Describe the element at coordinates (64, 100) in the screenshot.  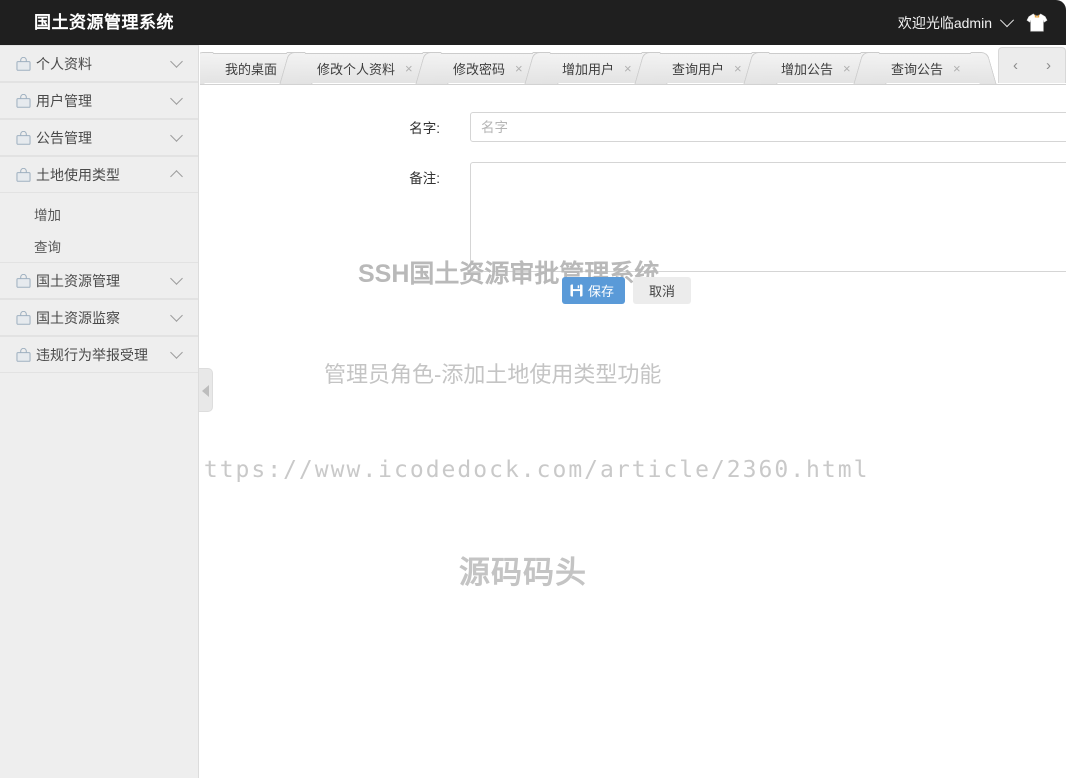
I see `sidebar-item-label: 用户管理` at that location.